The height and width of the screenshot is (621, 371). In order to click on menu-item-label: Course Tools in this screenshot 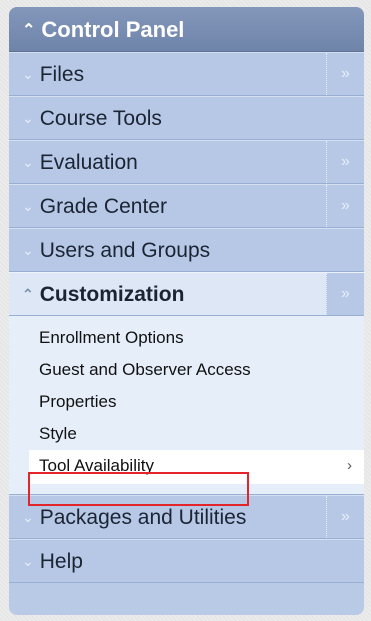, I will do `click(100, 118)`.